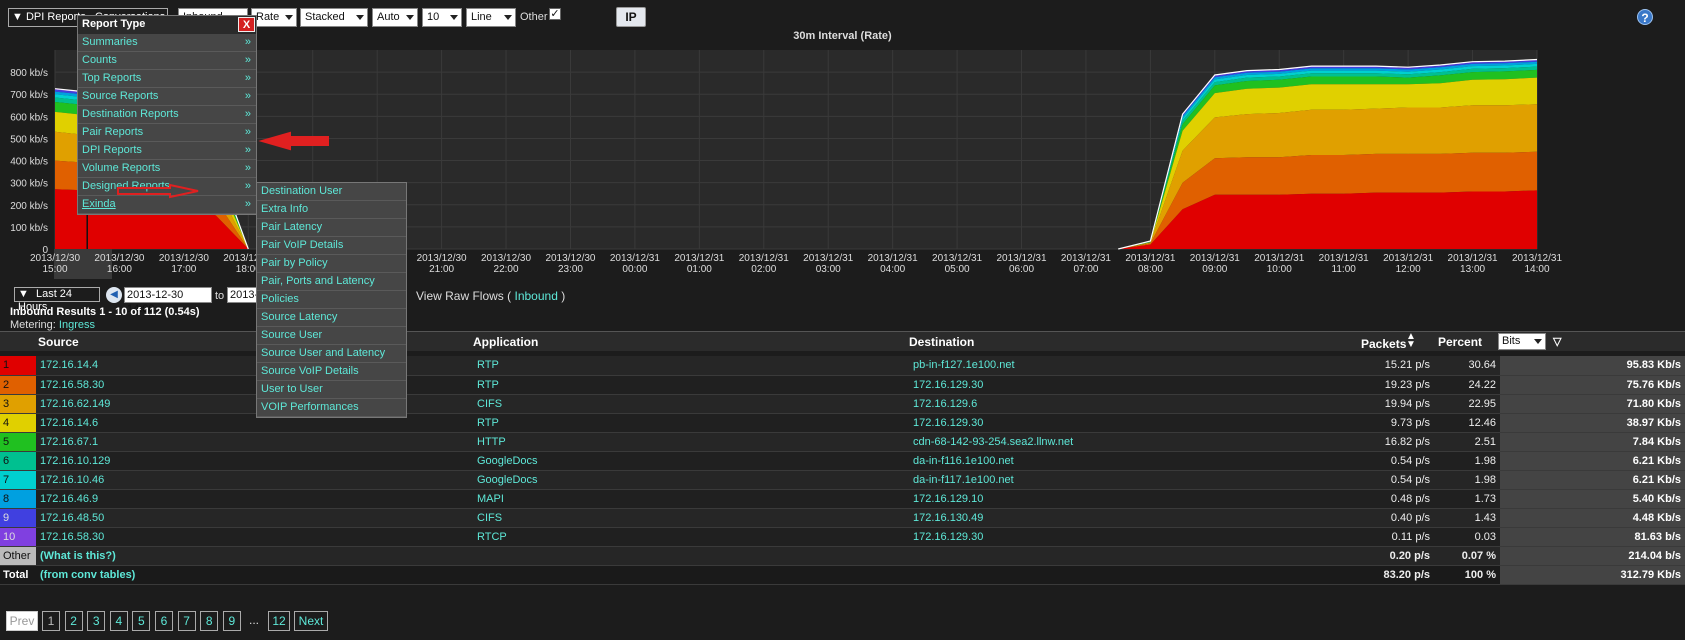  What do you see at coordinates (254, 518) in the screenshot?
I see `source-link: 172.16.48.50` at bounding box center [254, 518].